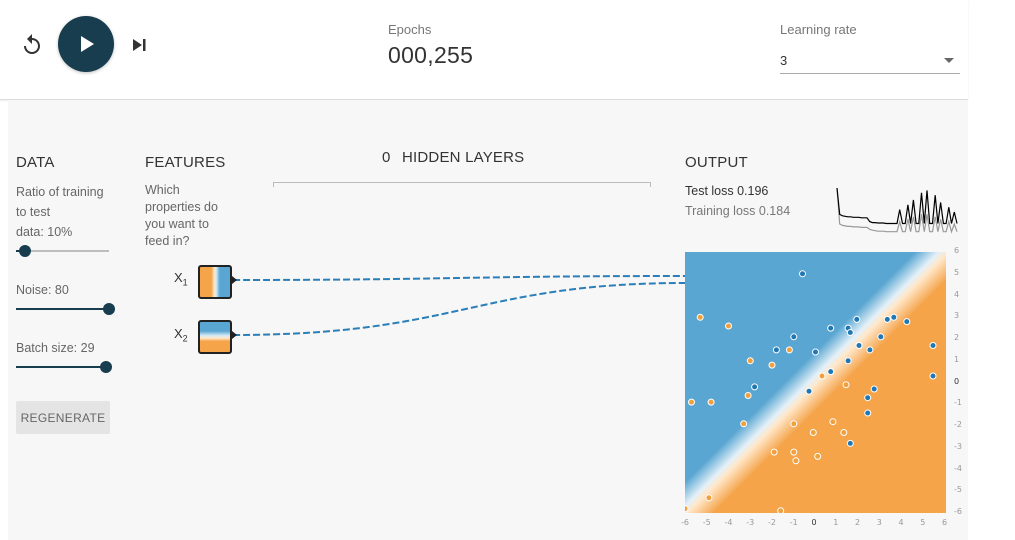 Image resolution: width=1015 pixels, height=540 pixels. Describe the element at coordinates (957, 359) in the screenshot. I see `y-axis-tick: 1` at that location.